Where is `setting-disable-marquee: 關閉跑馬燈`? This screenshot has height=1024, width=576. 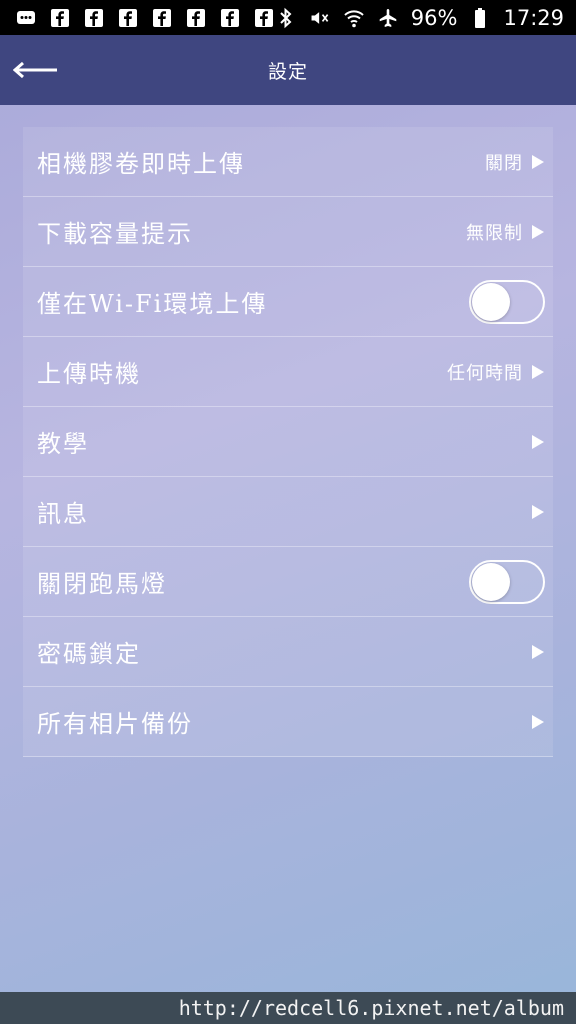
setting-disable-marquee: 關閉跑馬燈 is located at coordinates (288, 582).